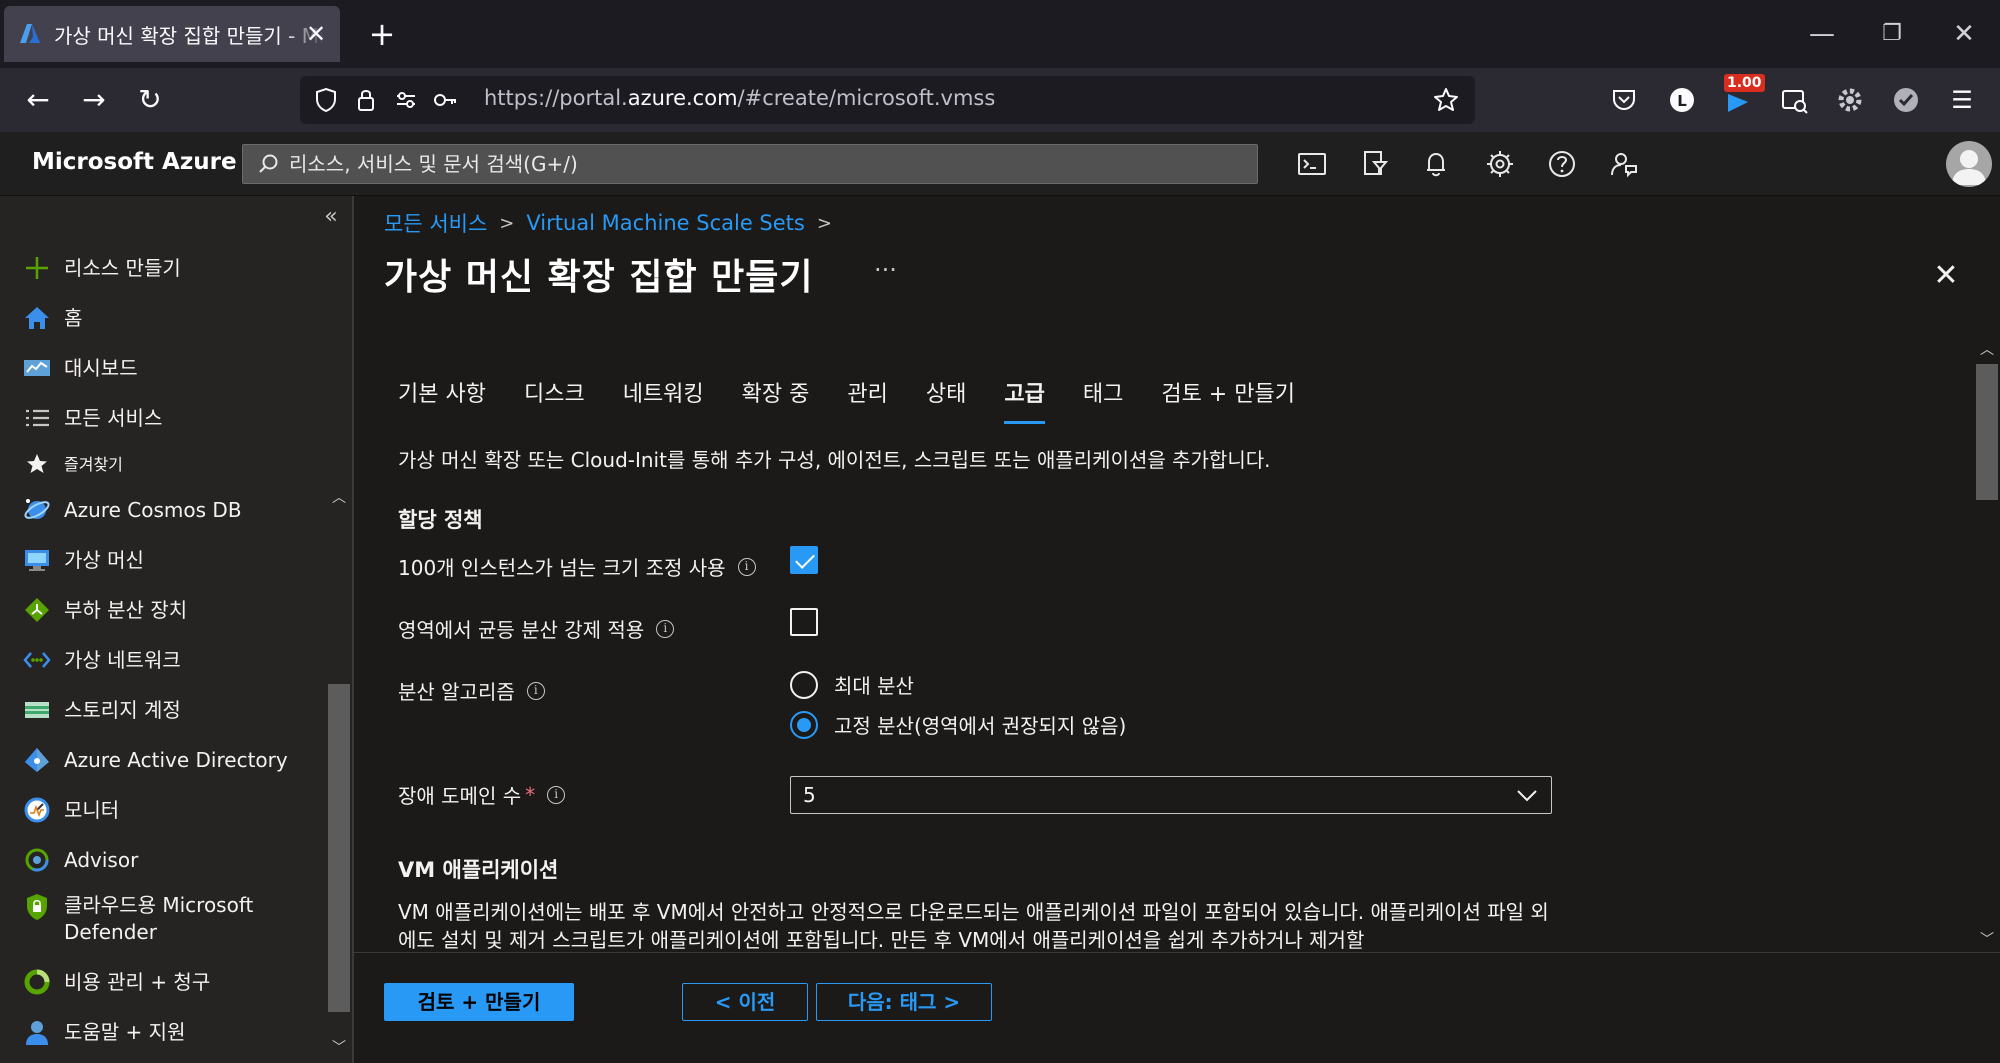 The height and width of the screenshot is (1063, 2000). I want to click on pocket-icon, so click(1624, 100).